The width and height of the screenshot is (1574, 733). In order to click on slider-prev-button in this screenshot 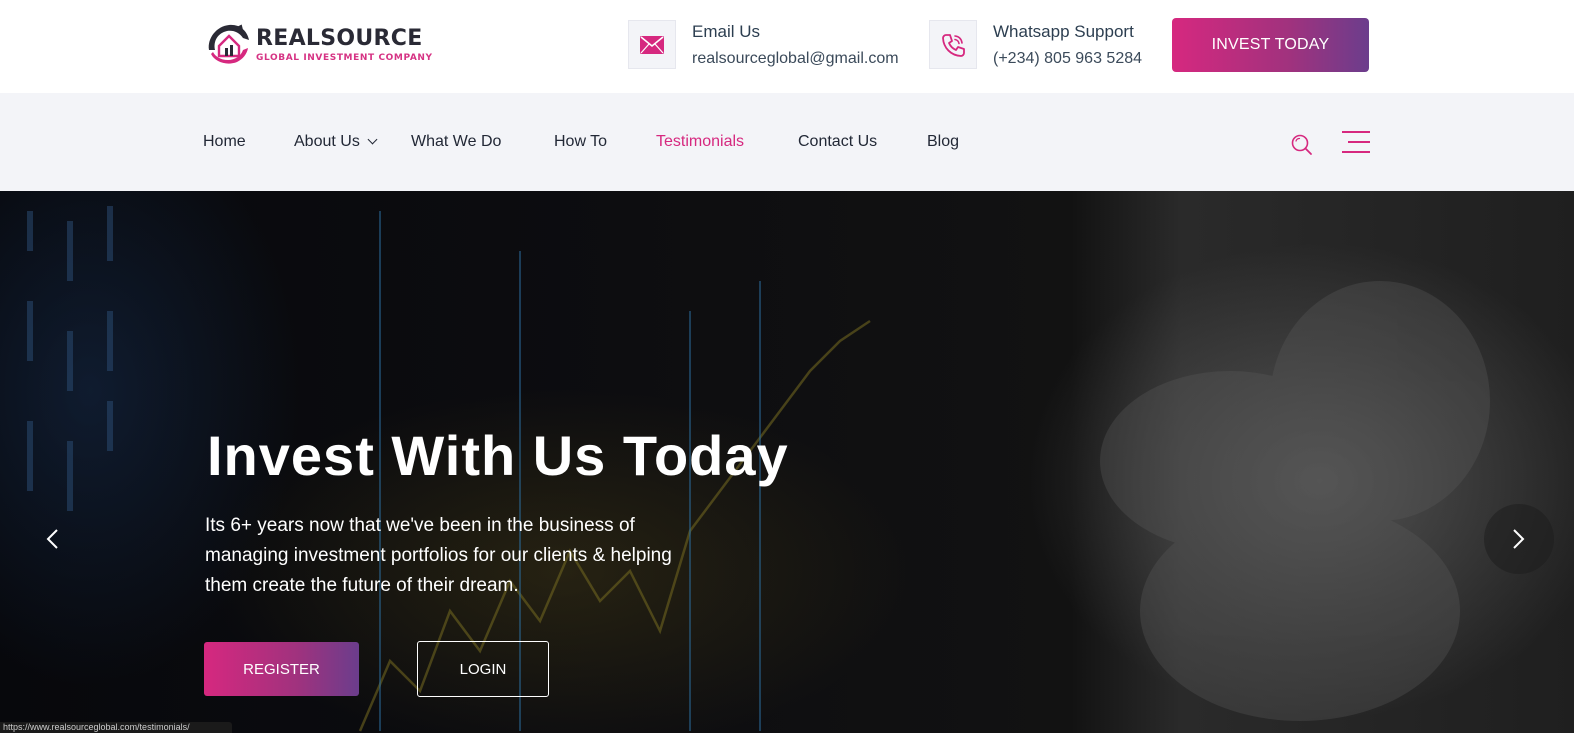, I will do `click(52, 539)`.